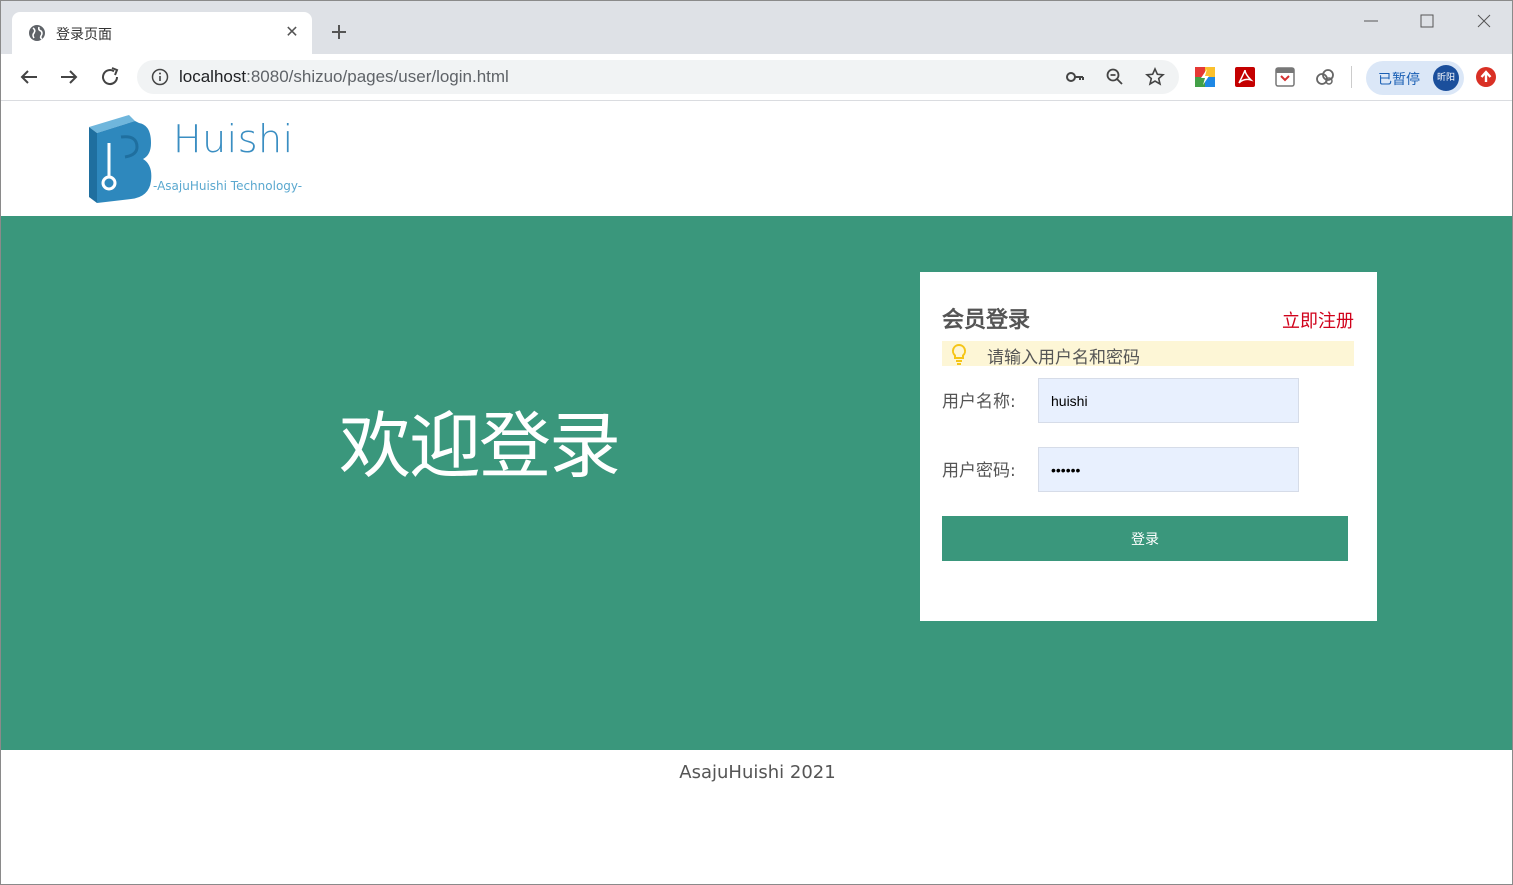 The width and height of the screenshot is (1513, 885). Describe the element at coordinates (162, 33) in the screenshot. I see `browser-tab: 登录页面 ✕` at that location.